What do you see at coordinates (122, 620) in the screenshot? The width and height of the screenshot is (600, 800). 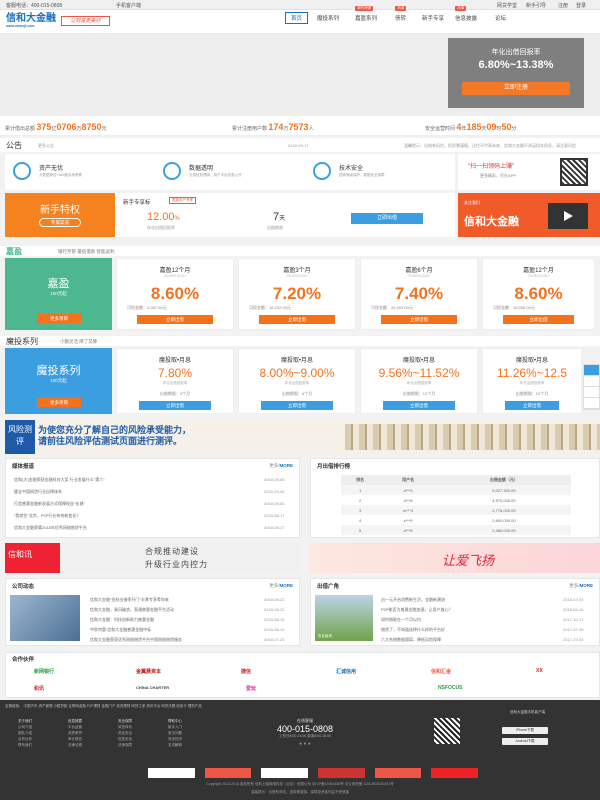 I see `list-item: 信和大金融：科技创新助力普惠金融` at bounding box center [122, 620].